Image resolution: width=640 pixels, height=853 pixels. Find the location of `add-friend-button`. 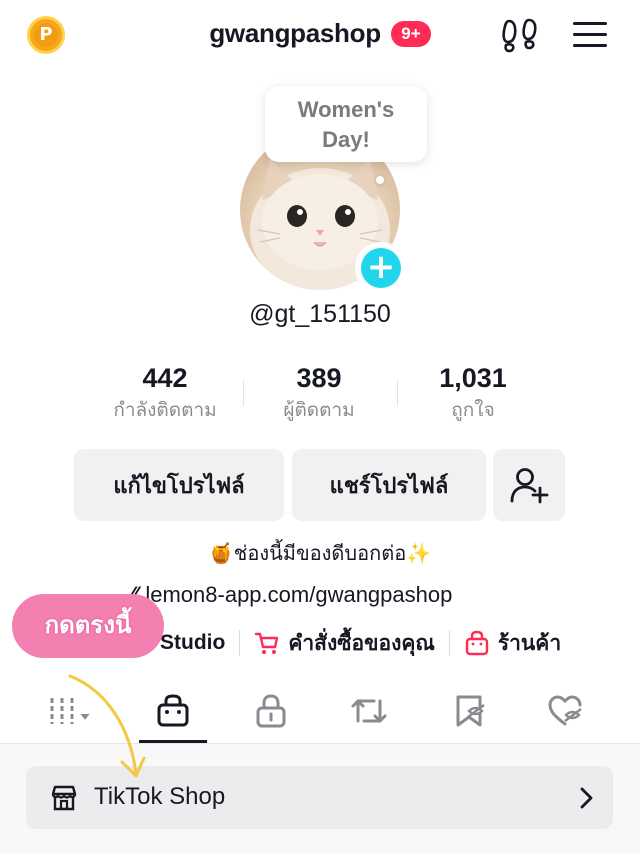

add-friend-button is located at coordinates (529, 485).